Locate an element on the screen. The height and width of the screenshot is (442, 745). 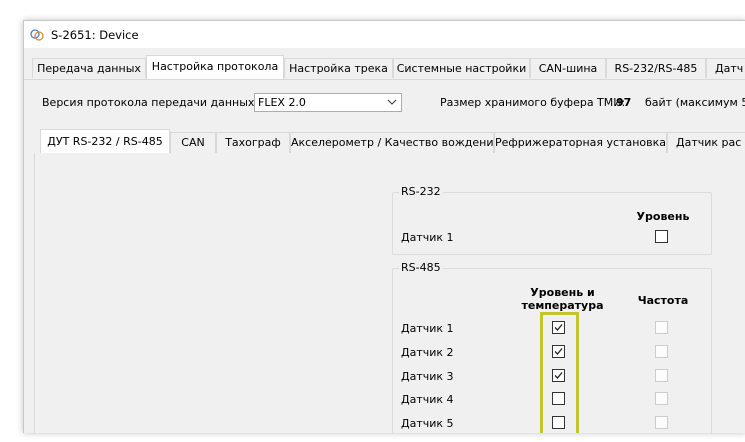
tab-can-bus: CAN-шина is located at coordinates (568, 68).